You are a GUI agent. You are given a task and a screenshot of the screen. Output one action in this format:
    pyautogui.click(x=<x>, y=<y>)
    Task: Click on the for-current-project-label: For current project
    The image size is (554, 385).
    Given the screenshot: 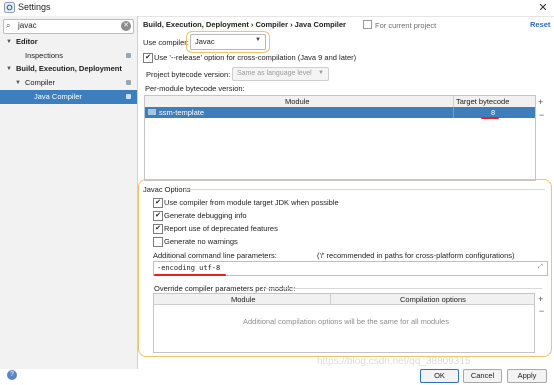 What is the action you would take?
    pyautogui.click(x=406, y=25)
    